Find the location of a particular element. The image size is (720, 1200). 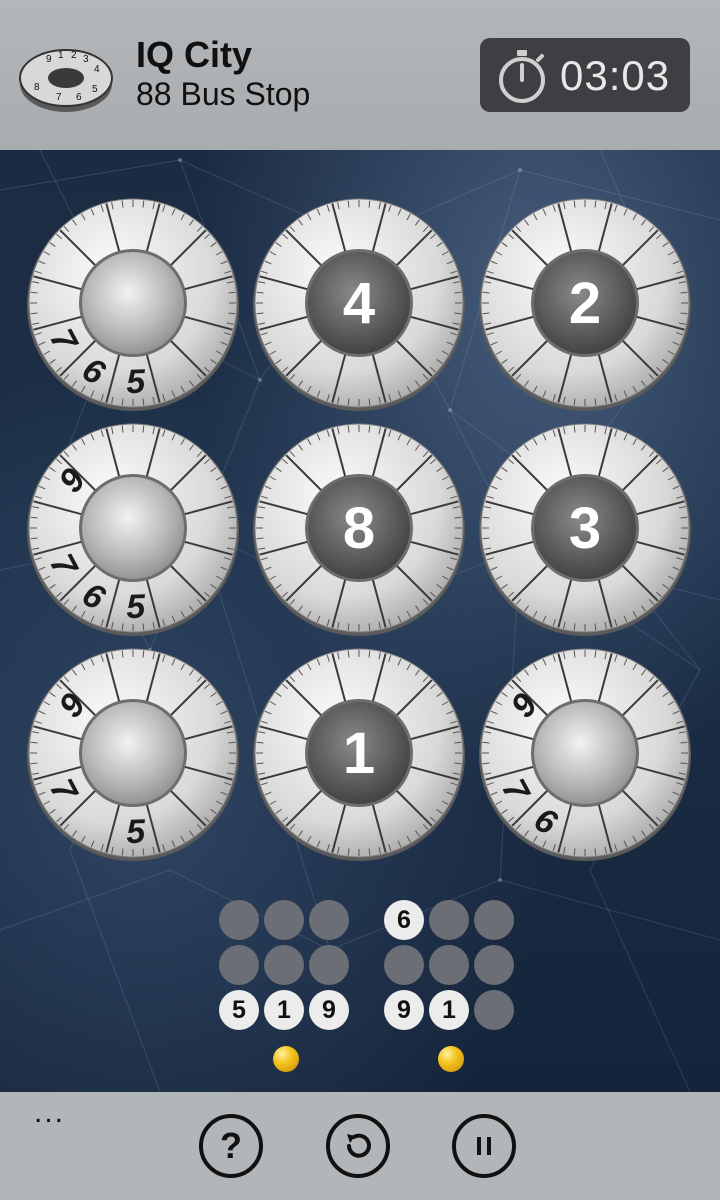

dial-center-number: 2 is located at coordinates (585, 303).